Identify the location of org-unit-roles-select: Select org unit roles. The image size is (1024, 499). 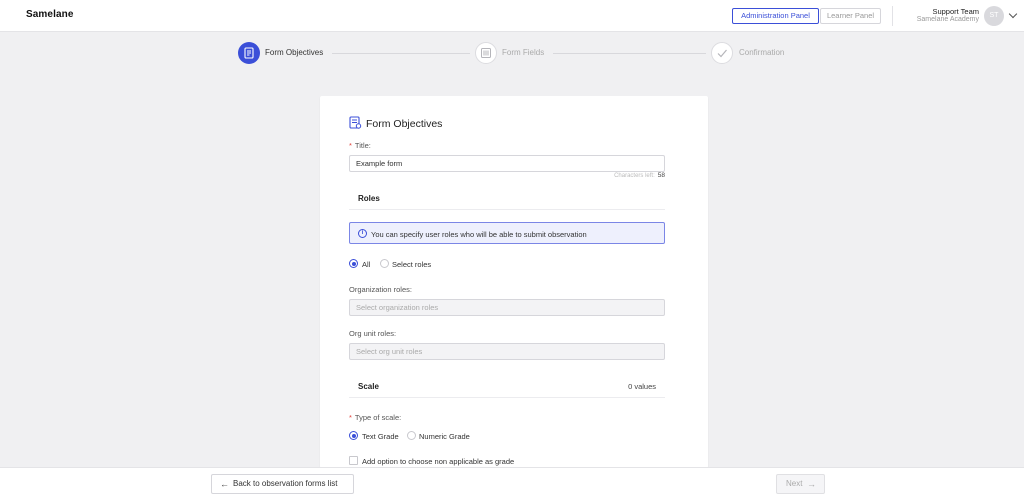
(507, 351).